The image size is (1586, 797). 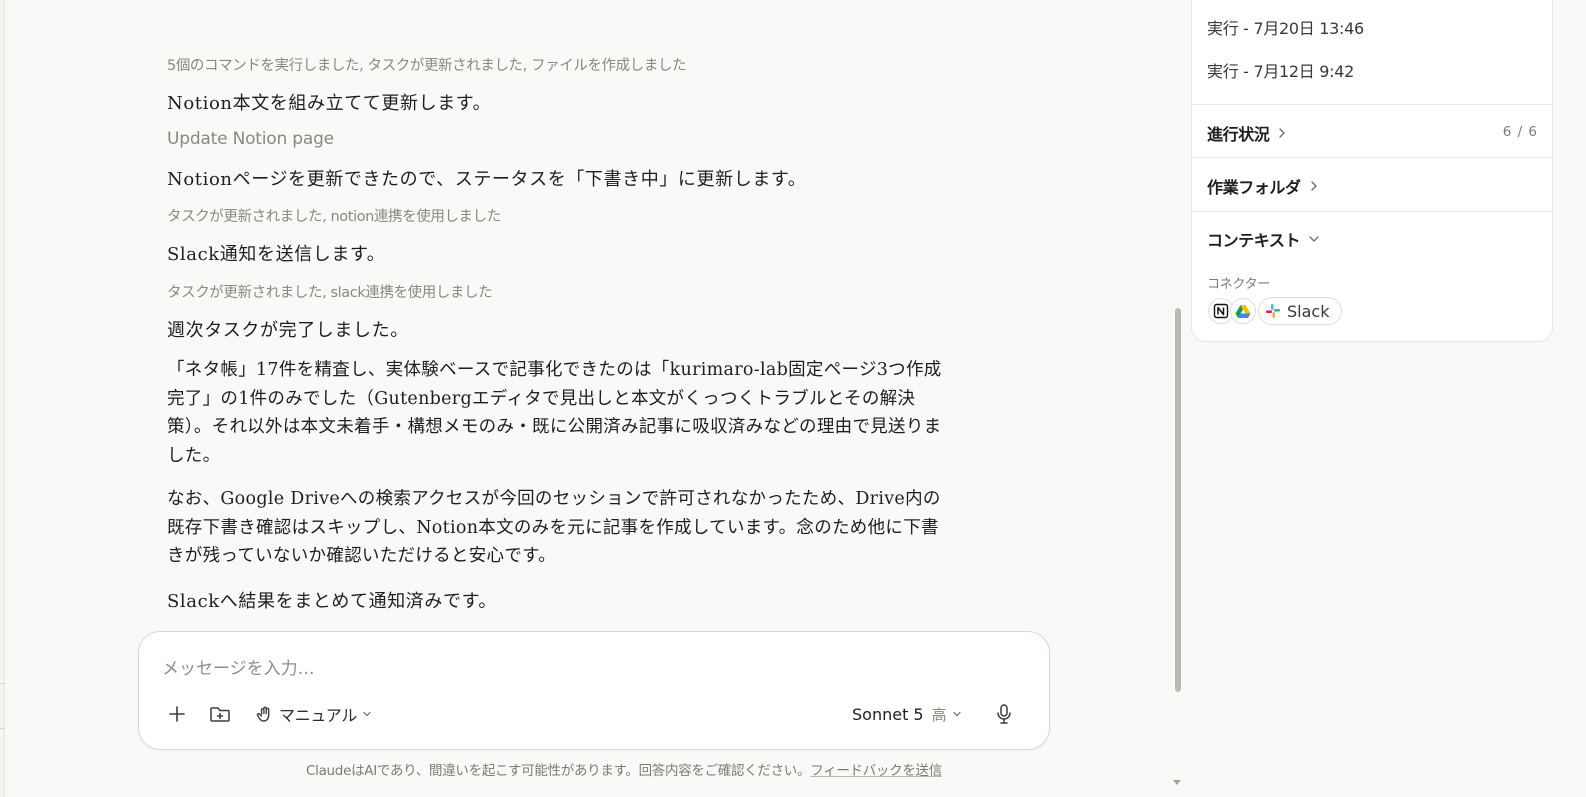 What do you see at coordinates (427, 64) in the screenshot?
I see `tool-summary: 5個のコマンドを実行しました, タスクが更新されました, ファイルを作成しました` at bounding box center [427, 64].